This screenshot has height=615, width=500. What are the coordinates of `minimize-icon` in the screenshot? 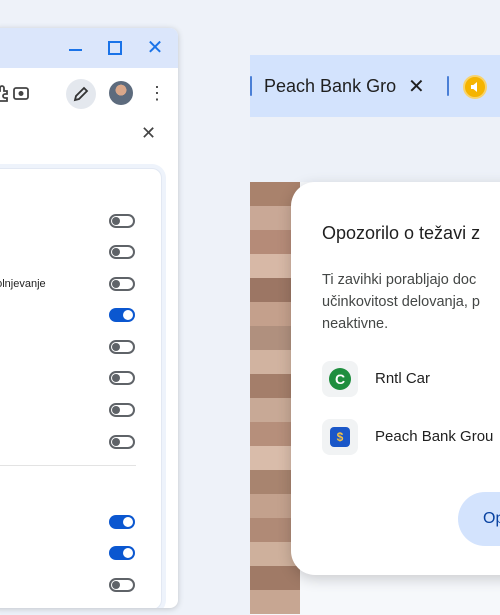 It's located at (75, 48).